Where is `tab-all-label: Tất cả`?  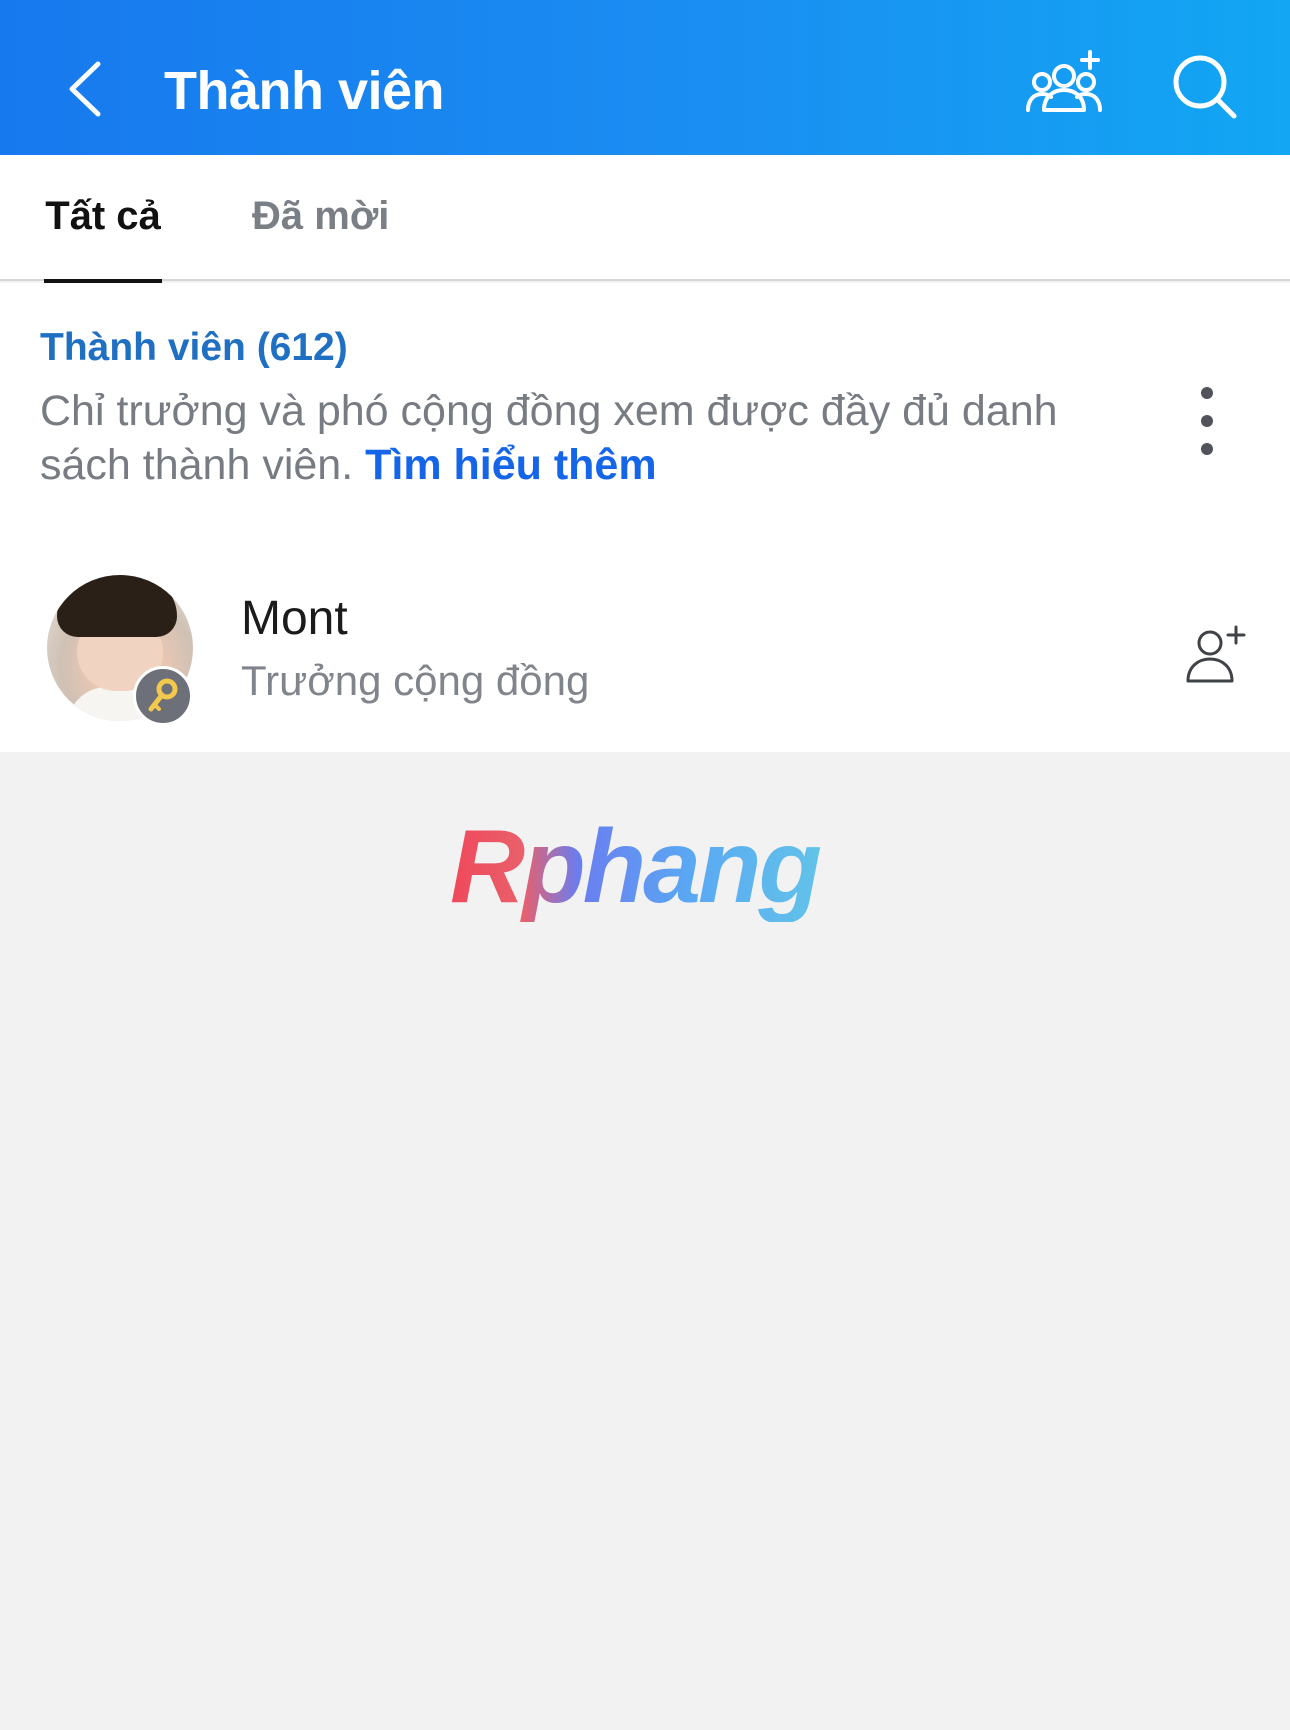
tab-all-label: Tất cả is located at coordinates (103, 216).